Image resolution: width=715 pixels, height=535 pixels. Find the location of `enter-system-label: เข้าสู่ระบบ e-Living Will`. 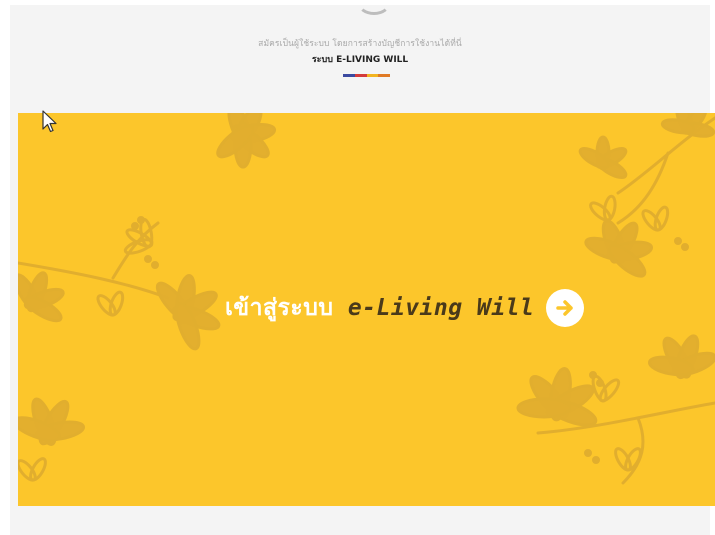

enter-system-label: เข้าสู่ระบบ e-Living Will is located at coordinates (379, 308).